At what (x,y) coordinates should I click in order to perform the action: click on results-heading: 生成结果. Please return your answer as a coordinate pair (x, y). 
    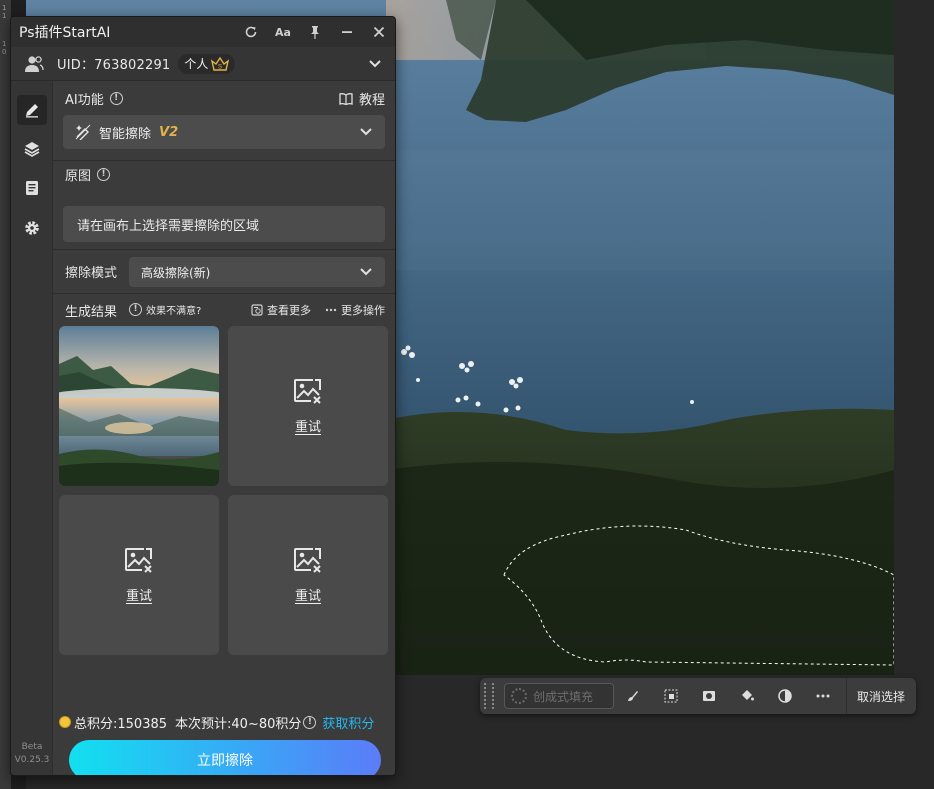
    Looking at the image, I should click on (91, 310).